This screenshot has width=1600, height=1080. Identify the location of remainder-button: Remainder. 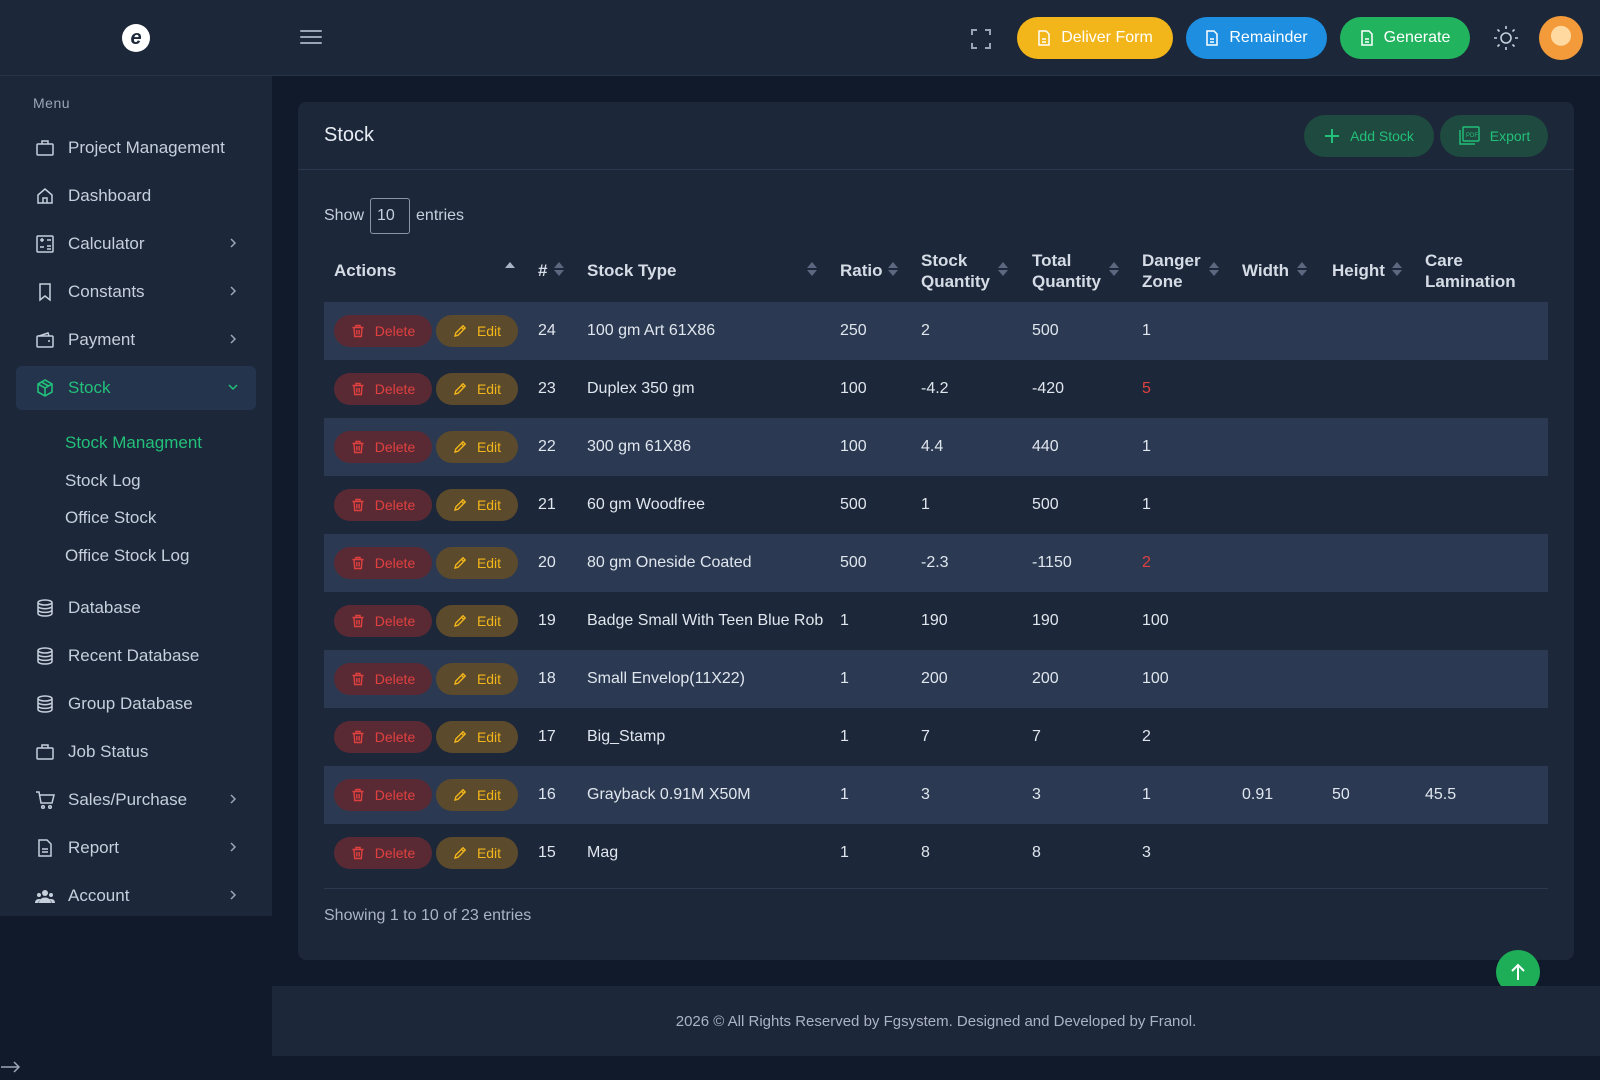
(1256, 38).